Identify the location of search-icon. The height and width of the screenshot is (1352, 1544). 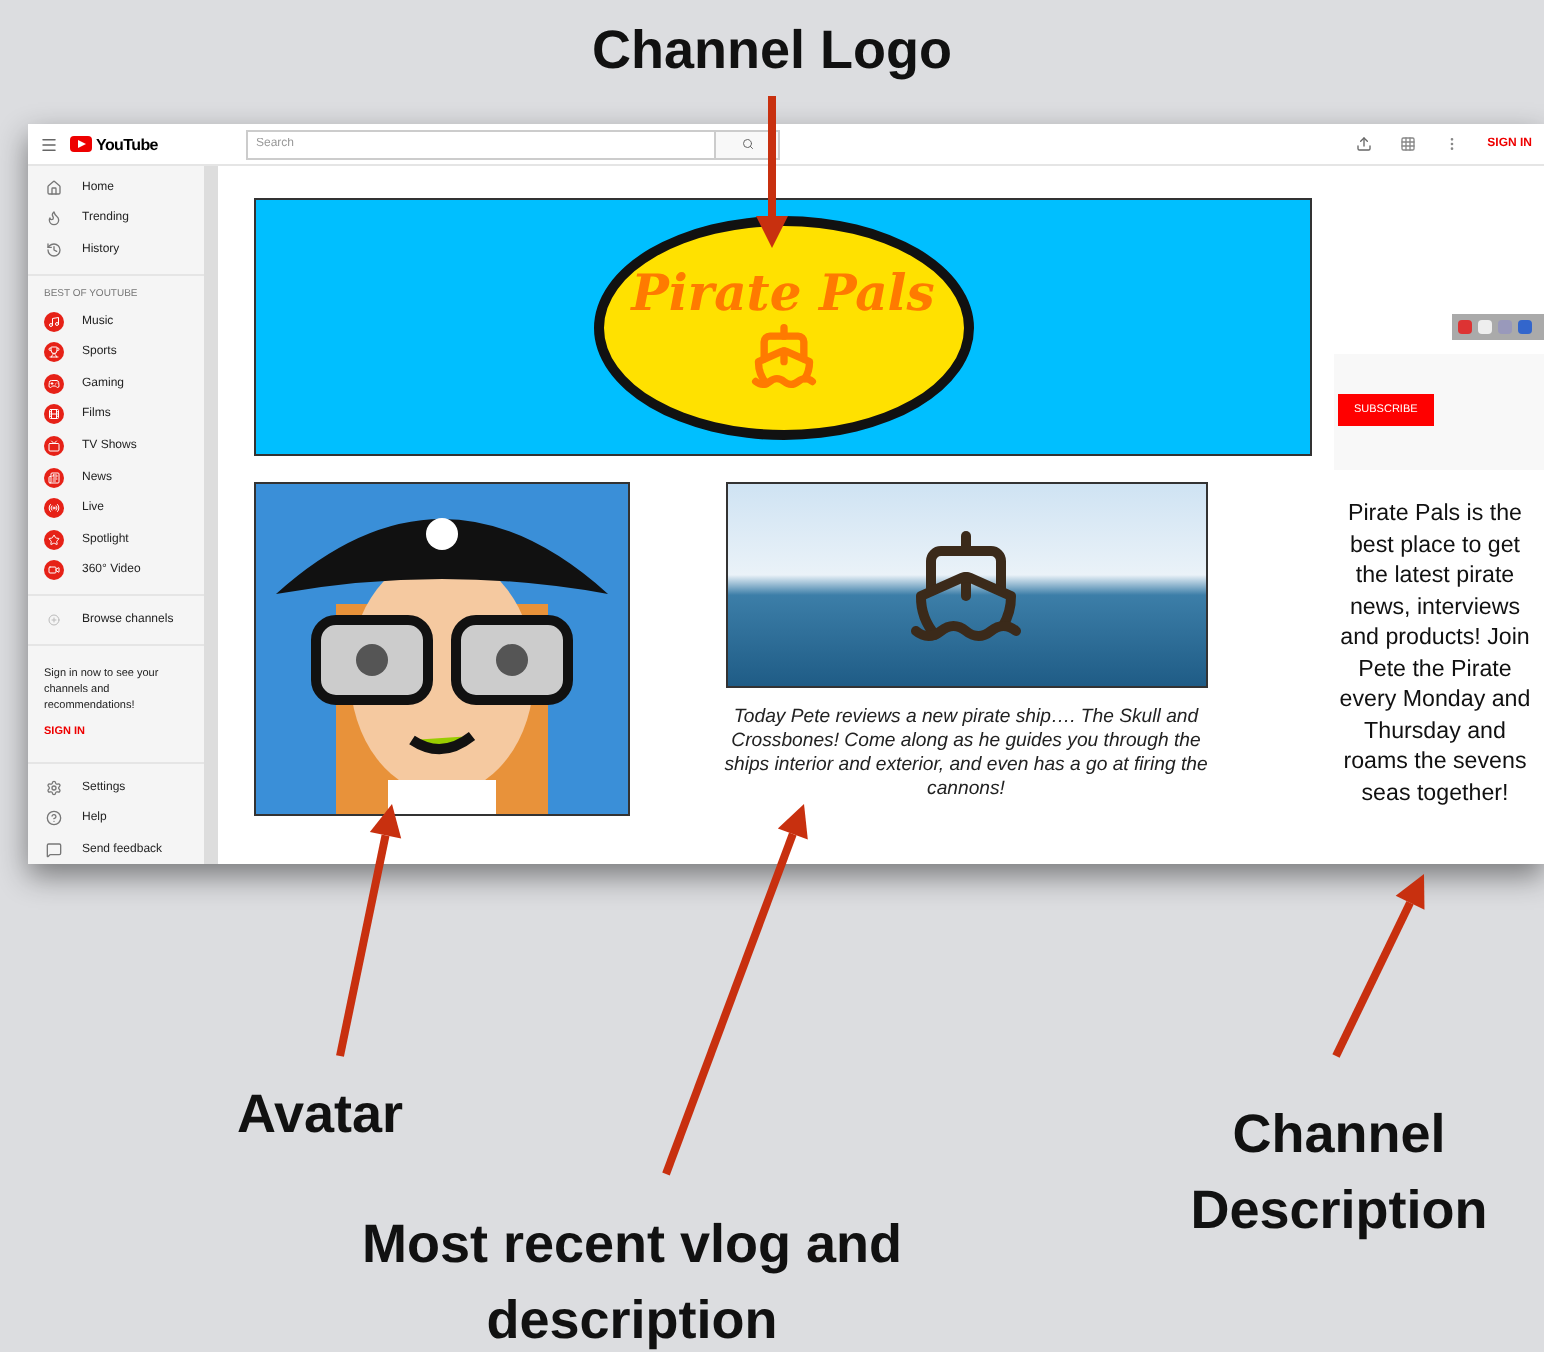
(747, 144).